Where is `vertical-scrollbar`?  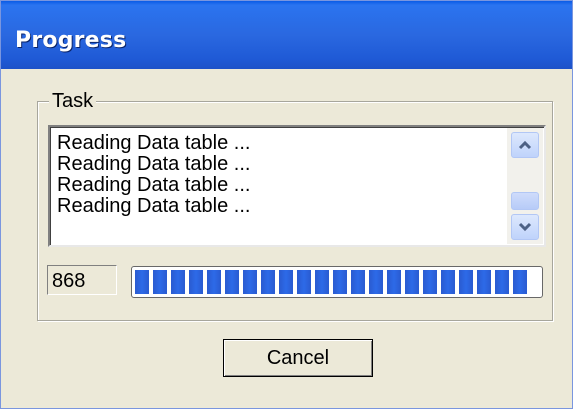
vertical-scrollbar is located at coordinates (525, 186).